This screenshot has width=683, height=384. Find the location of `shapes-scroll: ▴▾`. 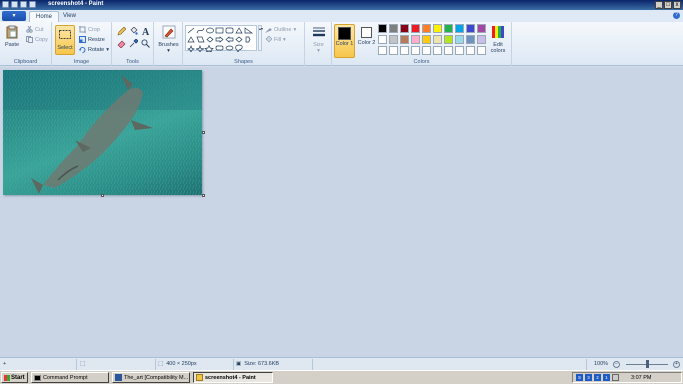

shapes-scroll: ▴▾ is located at coordinates (260, 38).